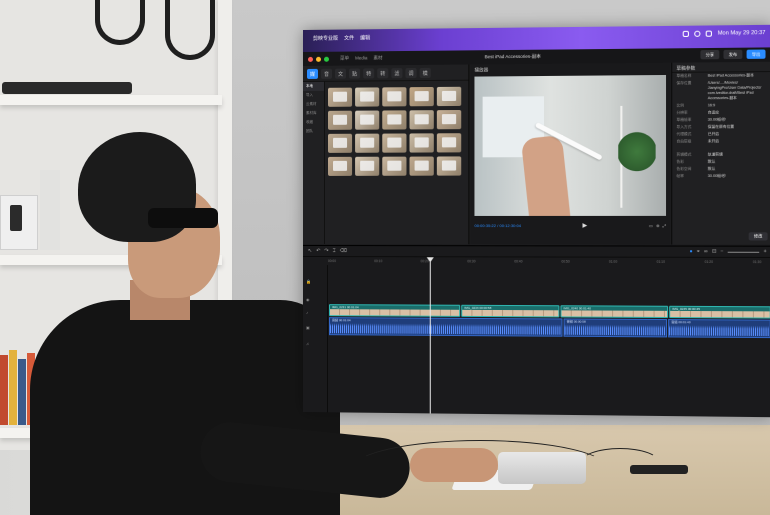  Describe the element at coordinates (308, 281) in the screenshot. I see `lock-icon: 🔒` at that location.